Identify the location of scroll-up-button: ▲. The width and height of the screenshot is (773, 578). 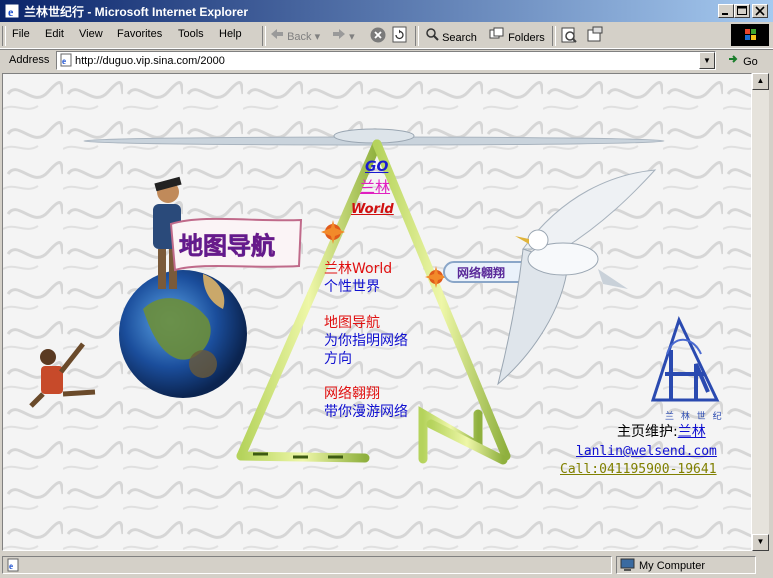
(760, 81).